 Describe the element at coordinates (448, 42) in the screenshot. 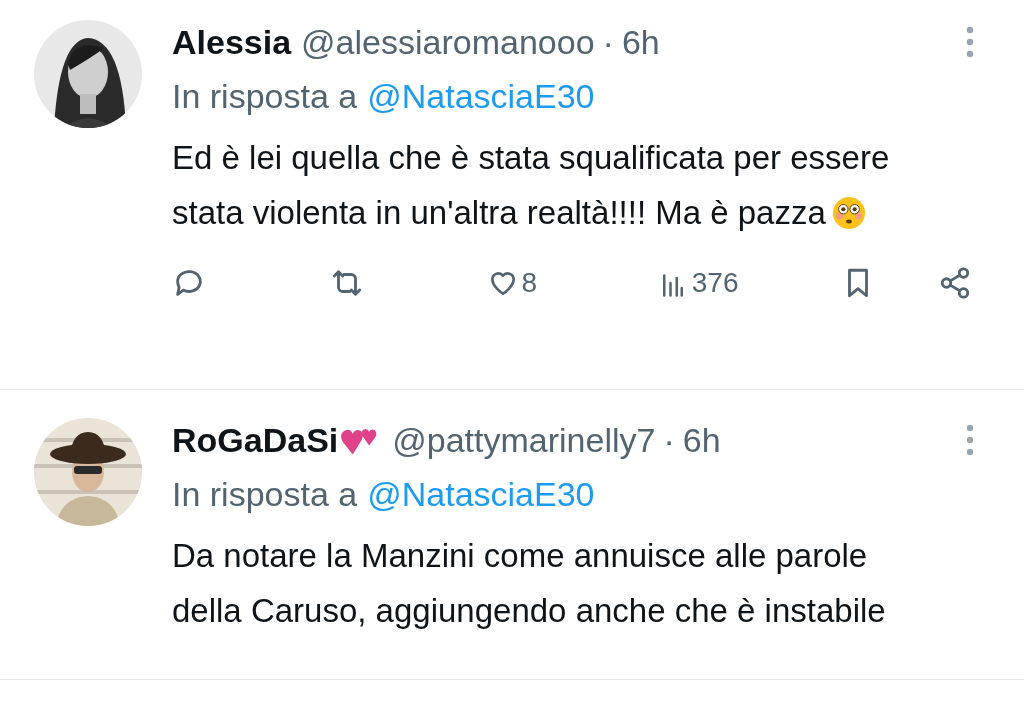

I see `author-handle: @alessiaromanooo` at that location.